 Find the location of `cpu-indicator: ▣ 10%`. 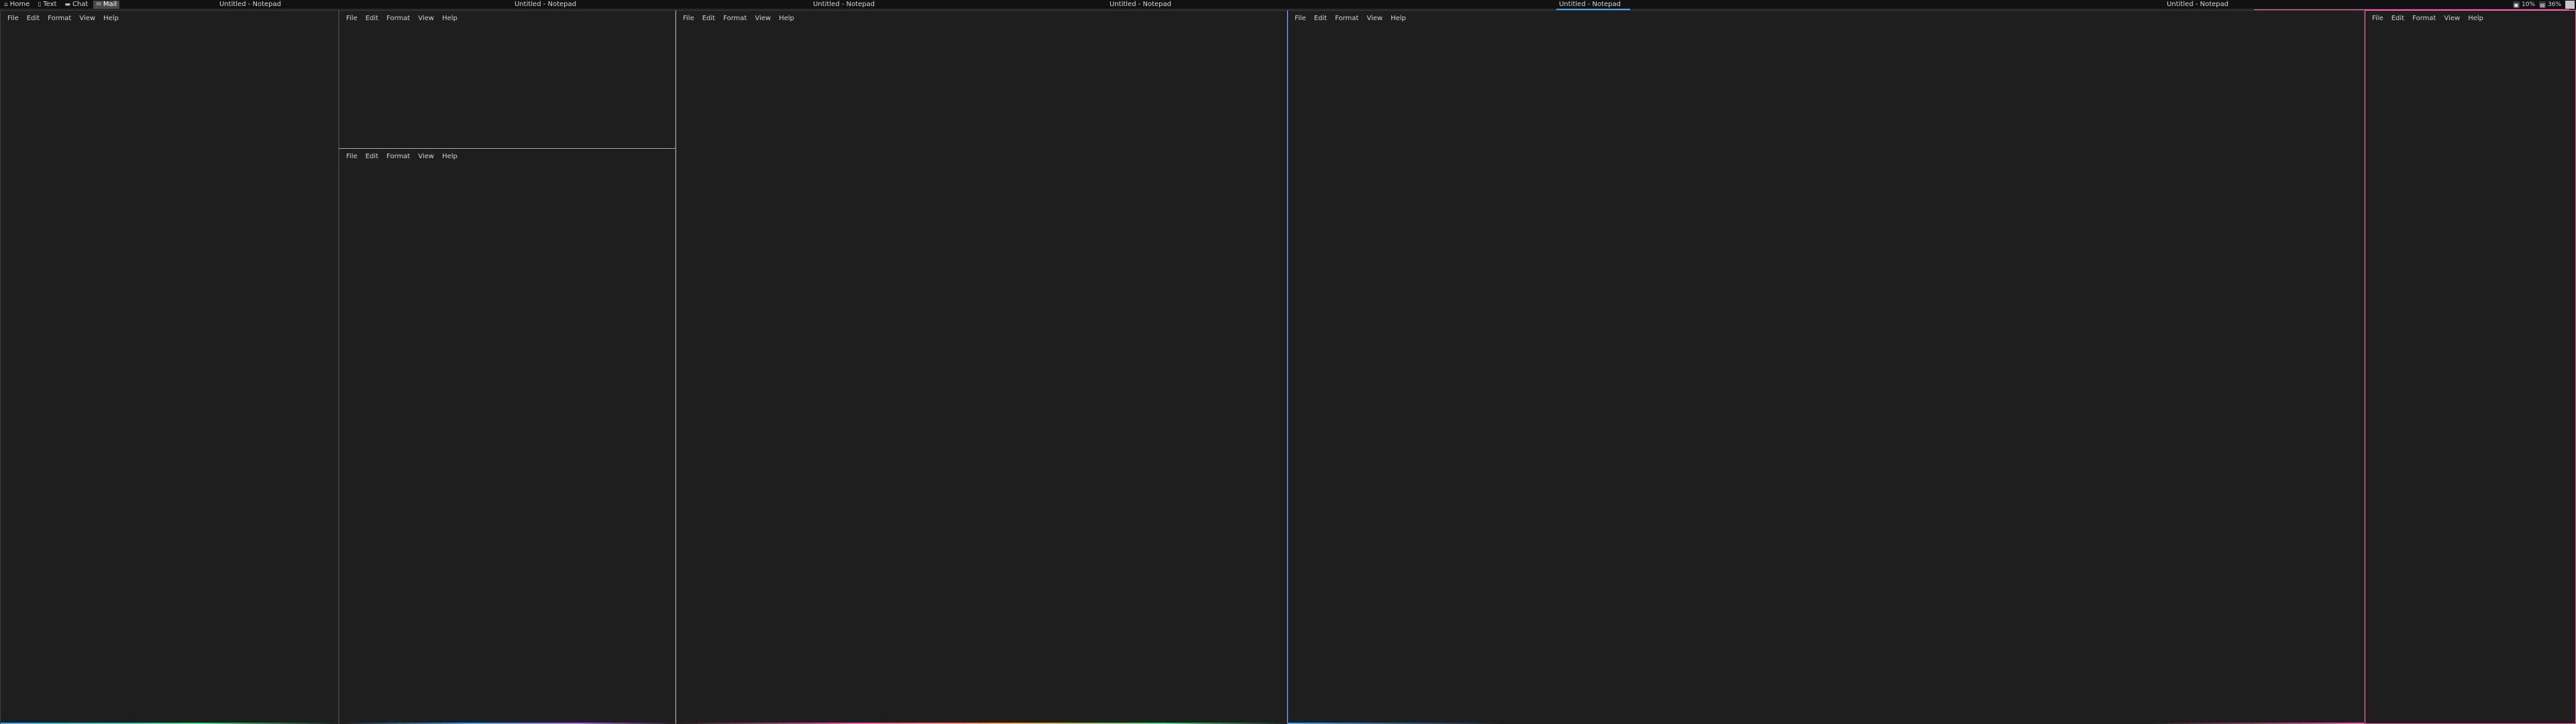

cpu-indicator: ▣ 10% is located at coordinates (2523, 4).